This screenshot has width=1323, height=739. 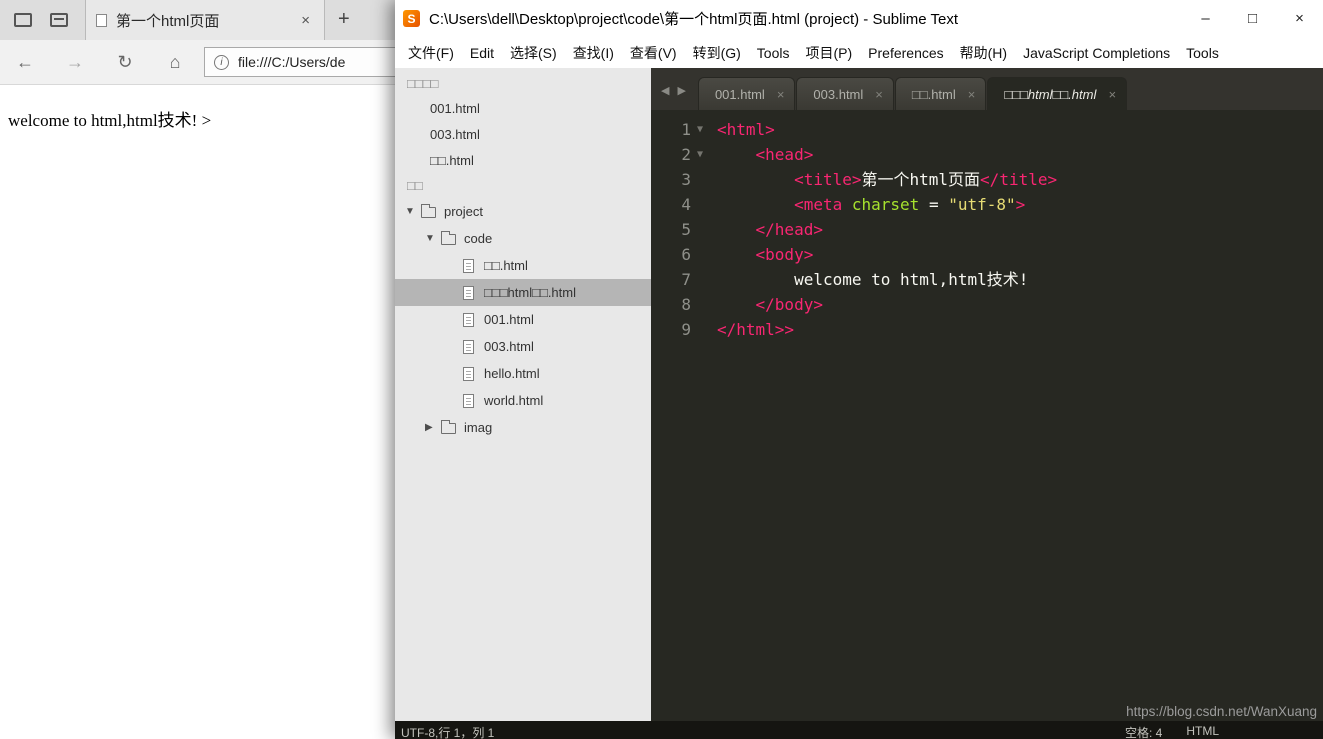 What do you see at coordinates (1143, 731) in the screenshot?
I see `status-spaces: 空格: 4` at bounding box center [1143, 731].